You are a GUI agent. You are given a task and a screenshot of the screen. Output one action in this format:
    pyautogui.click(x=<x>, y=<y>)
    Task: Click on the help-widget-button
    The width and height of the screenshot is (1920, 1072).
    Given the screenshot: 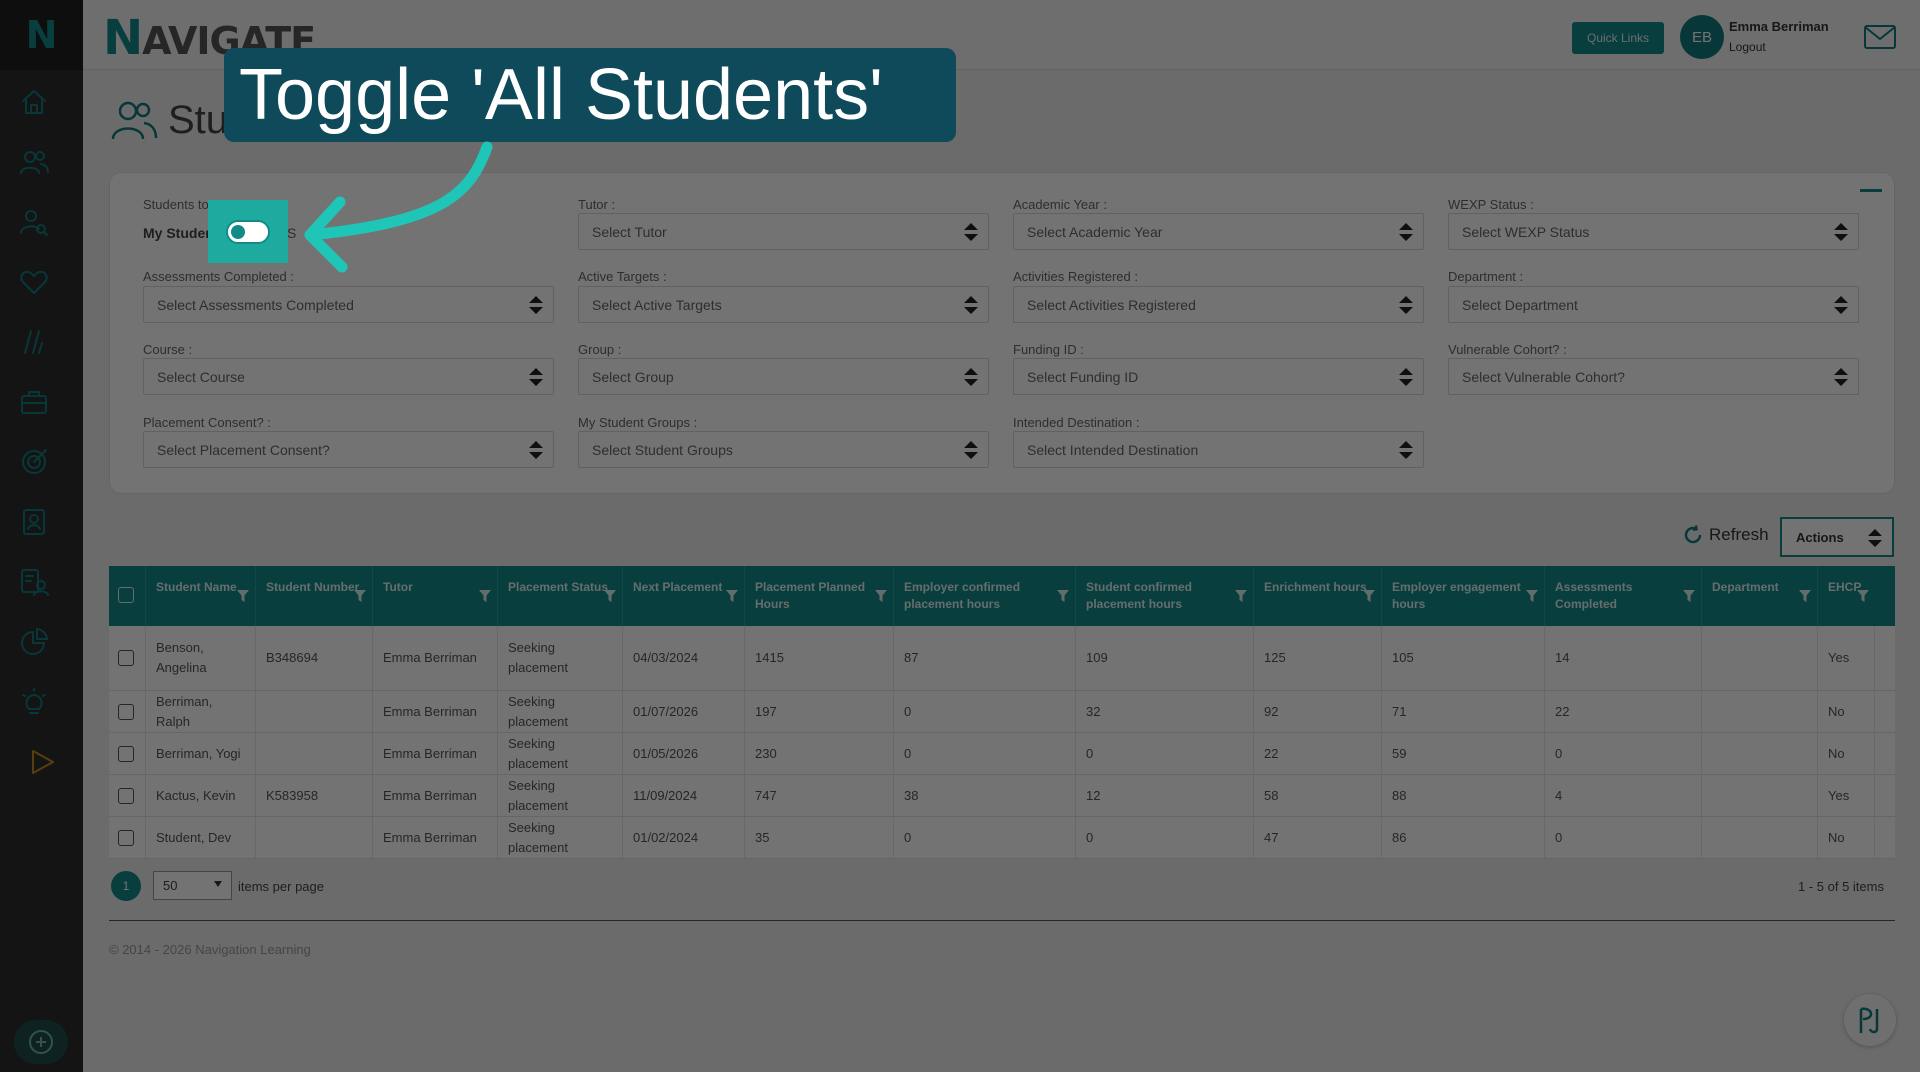 What is the action you would take?
    pyautogui.click(x=1870, y=1020)
    